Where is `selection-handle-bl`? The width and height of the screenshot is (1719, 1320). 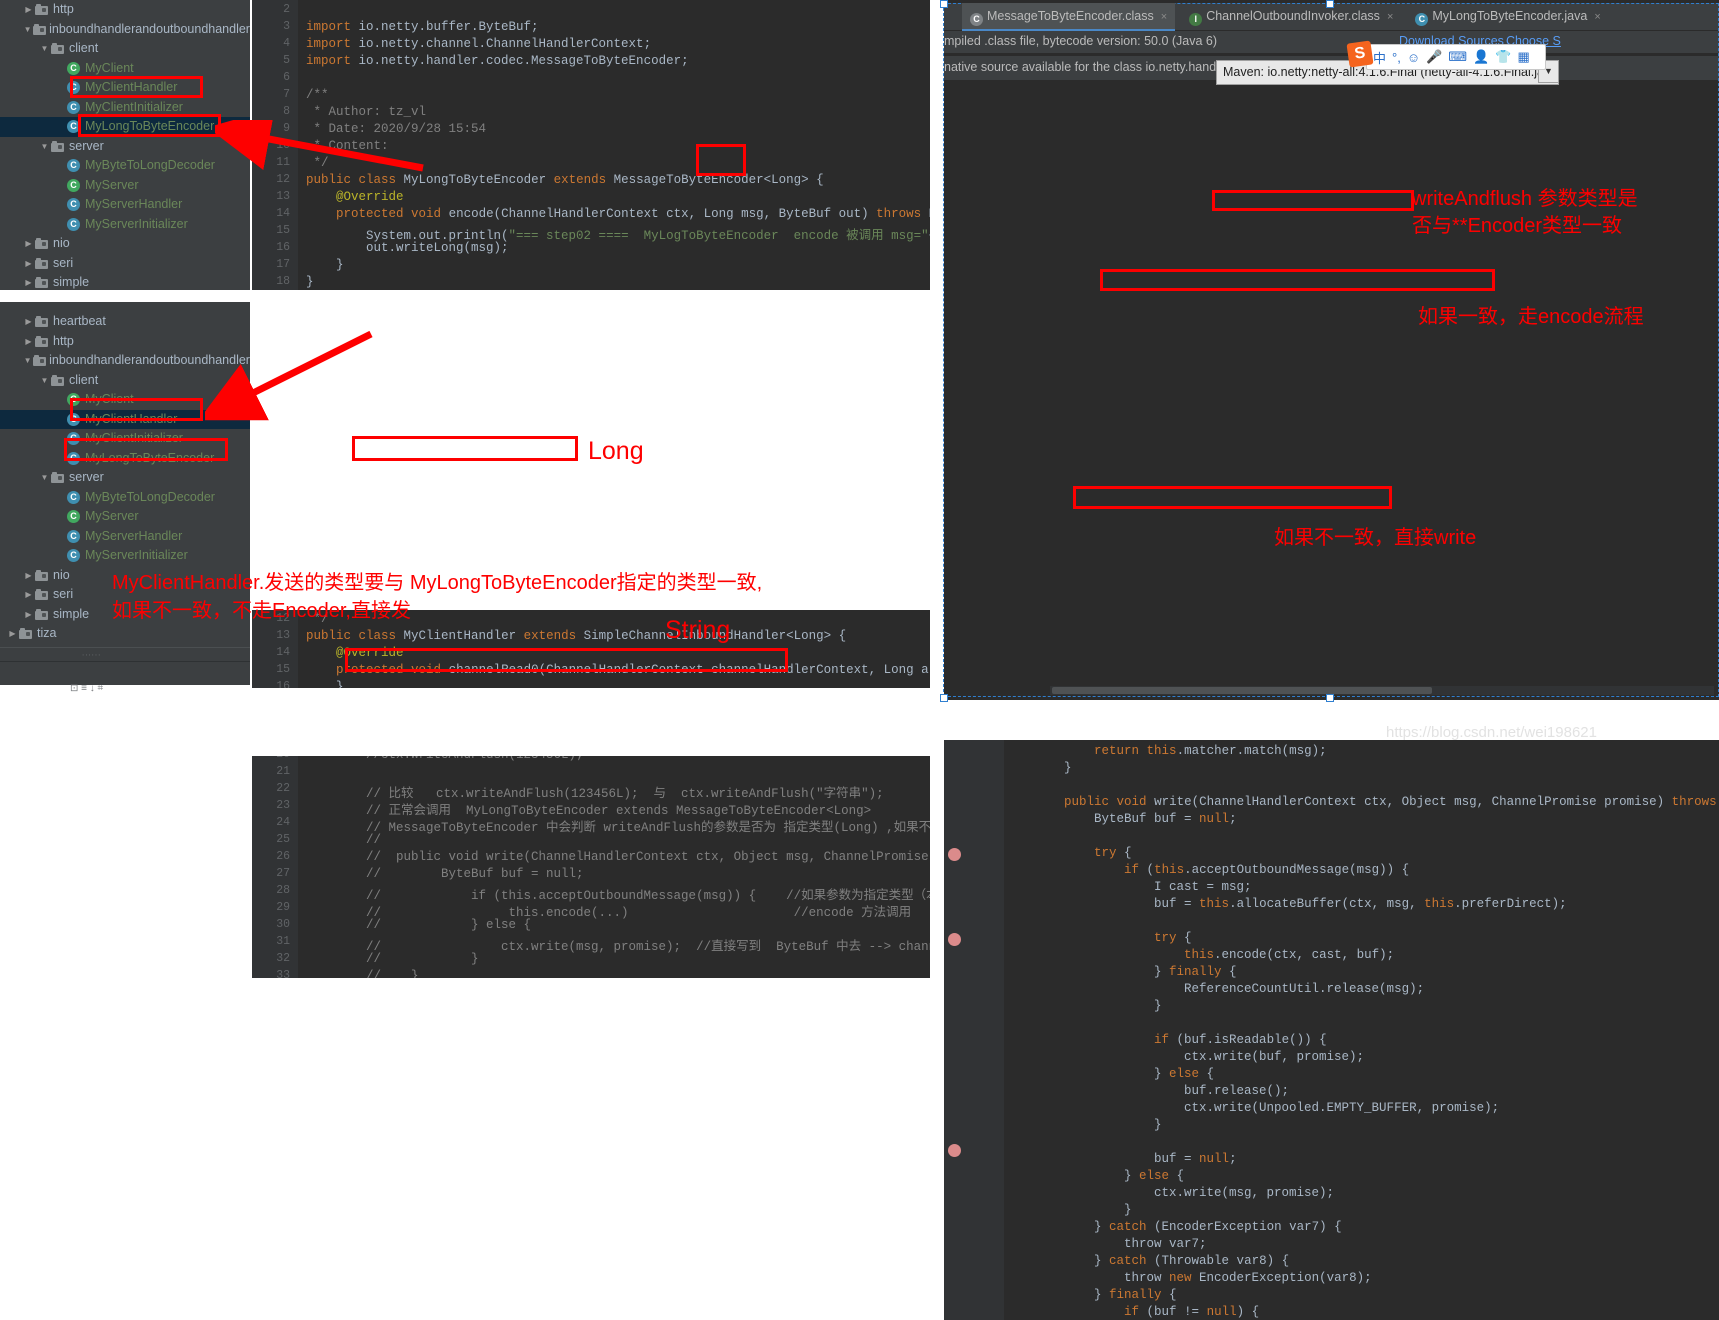
selection-handle-bl is located at coordinates (944, 698).